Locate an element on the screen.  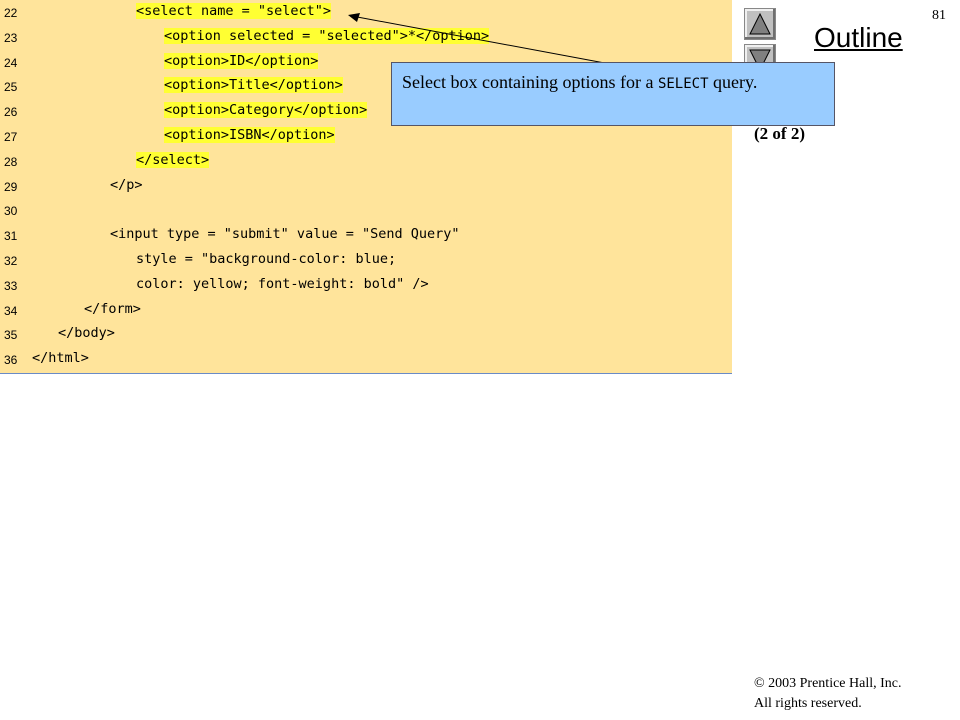
line-number: 29 is located at coordinates (11, 186).